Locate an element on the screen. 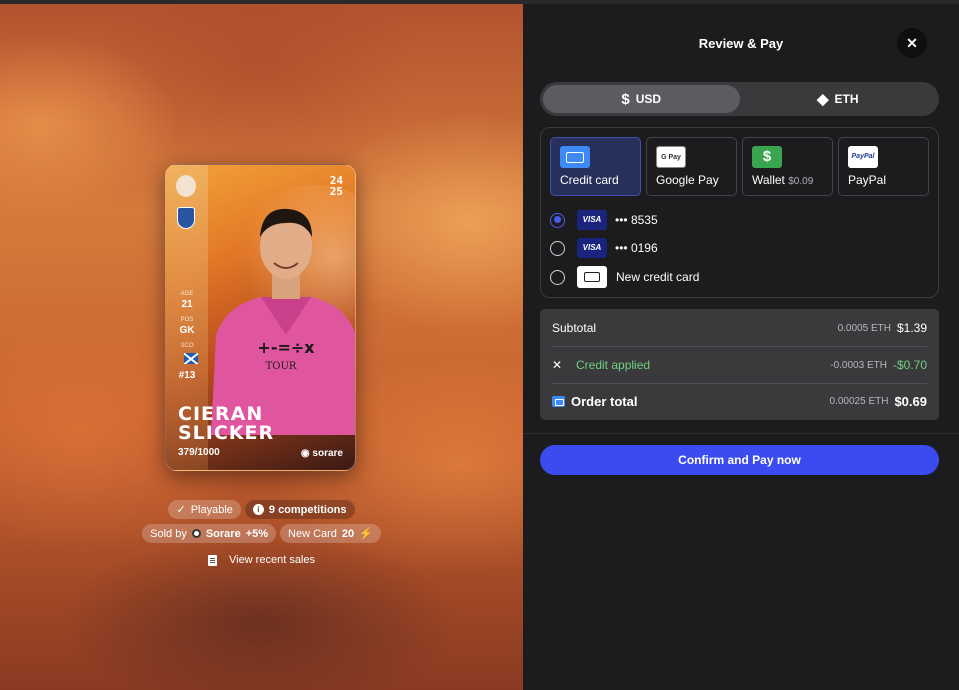 The image size is (959, 690). info-icon: i is located at coordinates (258, 509).